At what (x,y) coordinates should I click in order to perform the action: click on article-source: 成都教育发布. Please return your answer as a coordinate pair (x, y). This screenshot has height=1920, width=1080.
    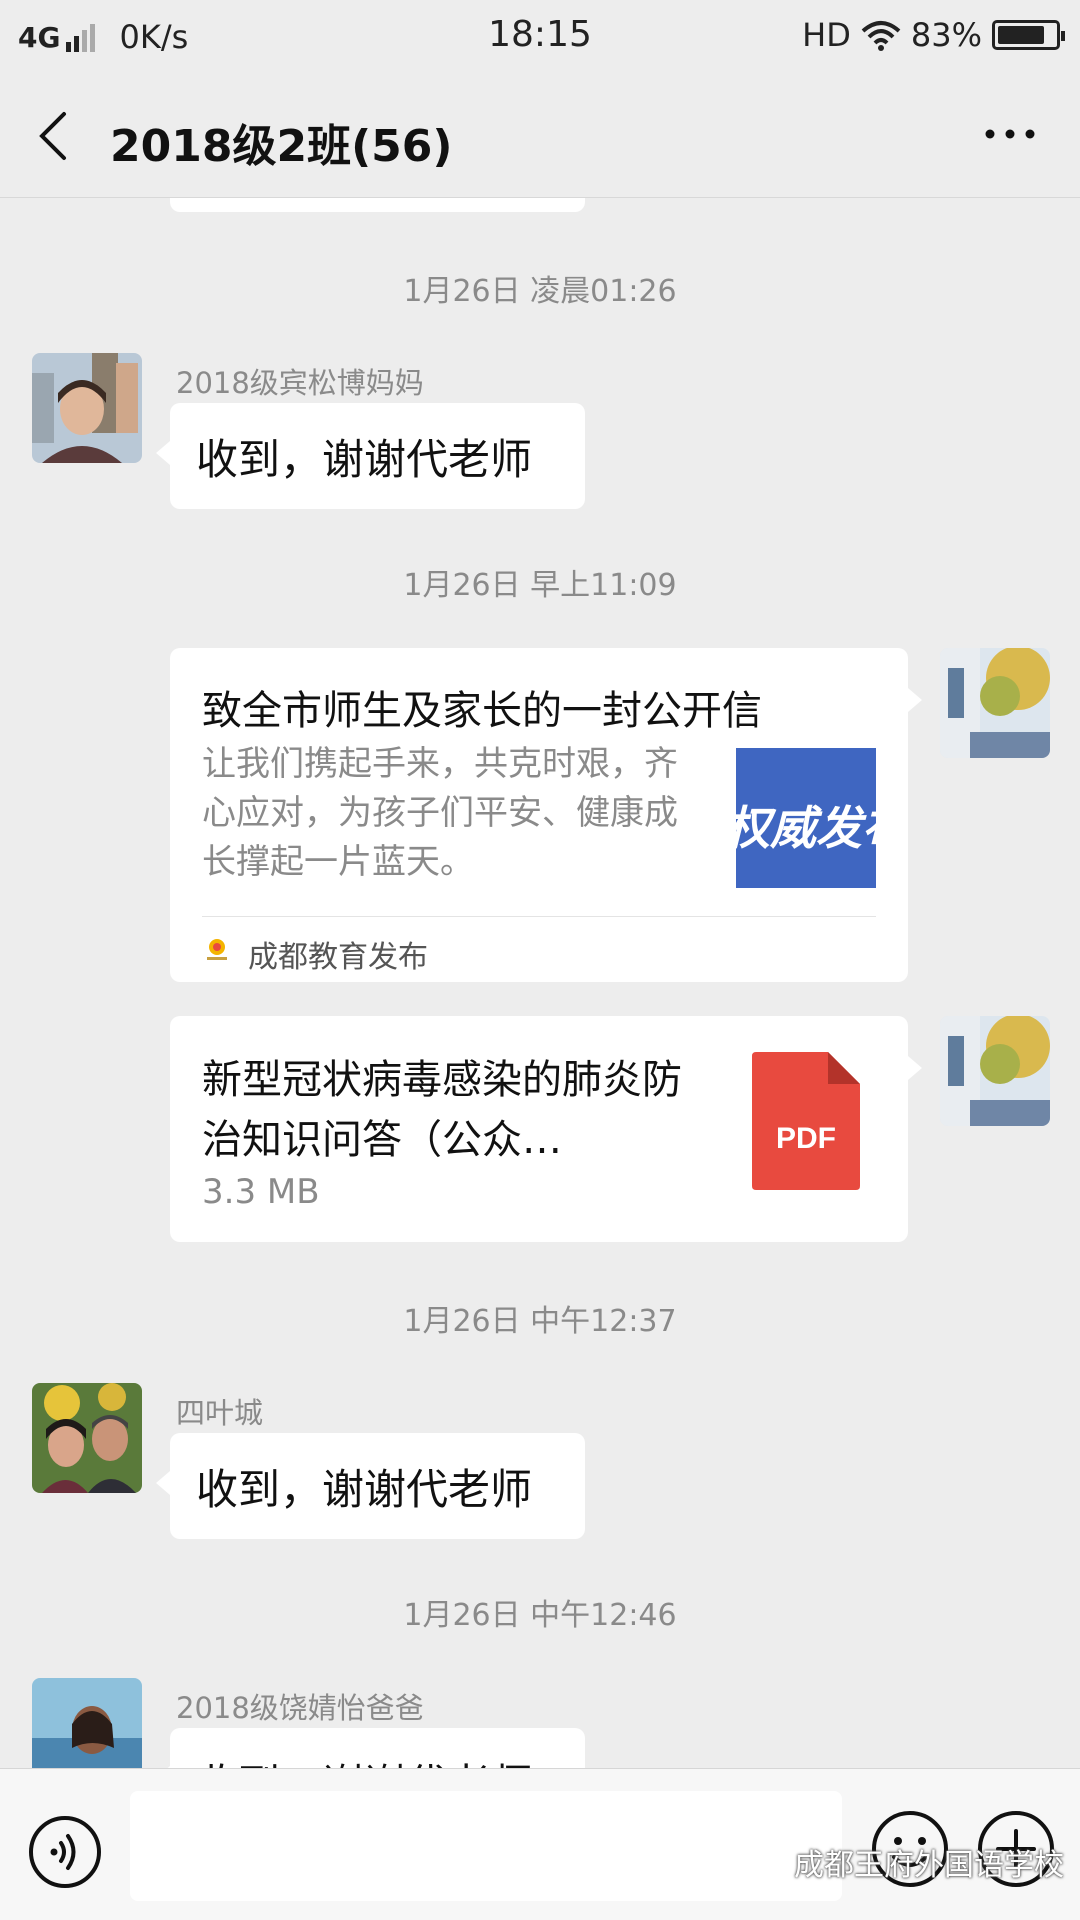
    Looking at the image, I should click on (338, 957).